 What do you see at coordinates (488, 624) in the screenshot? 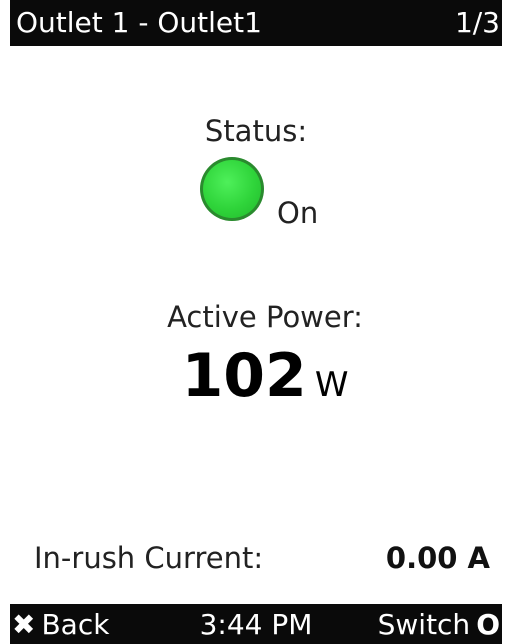
I see `power-toggle-icon: O` at bounding box center [488, 624].